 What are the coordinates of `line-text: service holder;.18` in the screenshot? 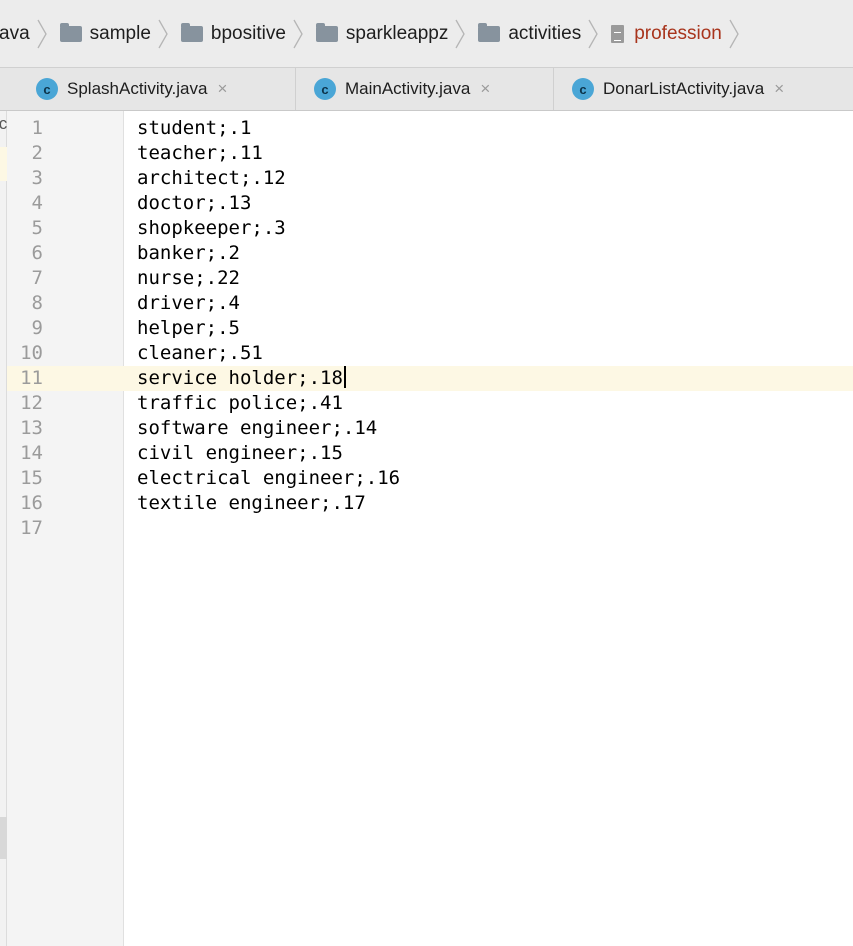 It's located at (241, 378).